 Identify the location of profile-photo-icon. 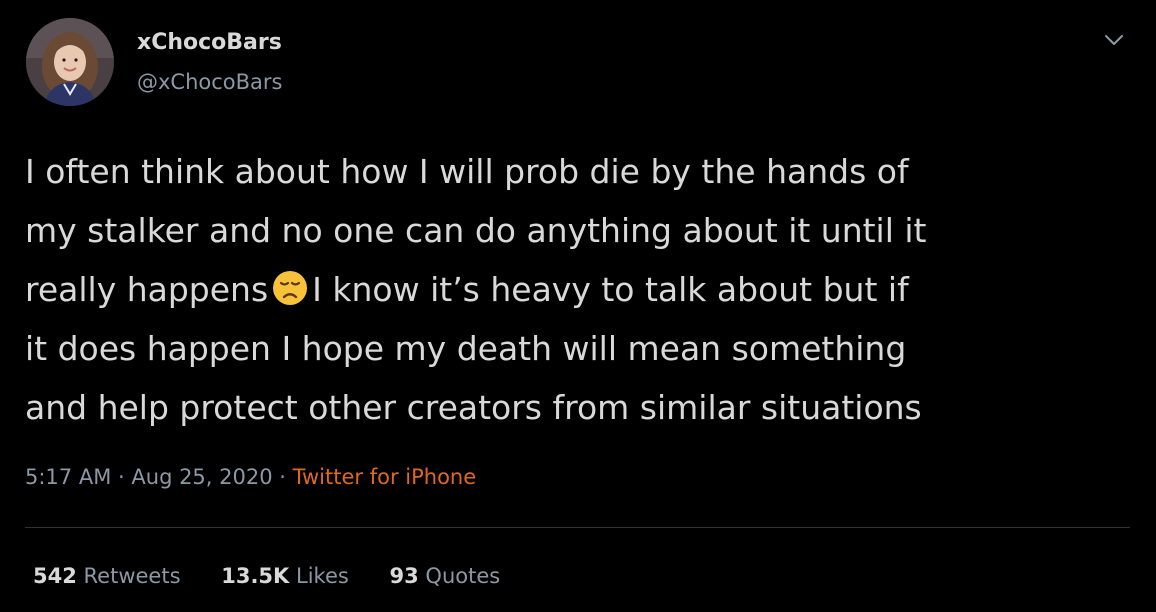
(70, 62).